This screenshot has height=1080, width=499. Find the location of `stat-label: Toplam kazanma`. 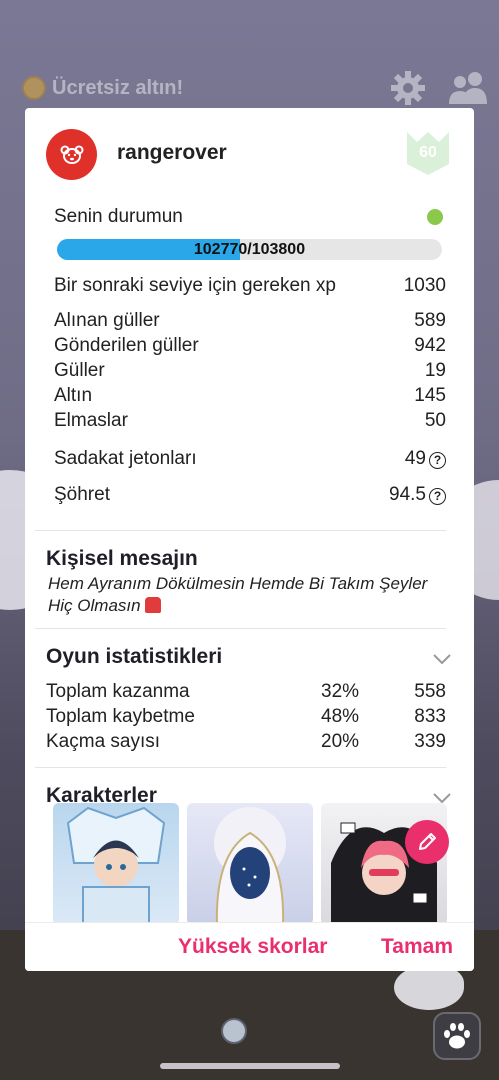

stat-label: Toplam kazanma is located at coordinates (118, 691).